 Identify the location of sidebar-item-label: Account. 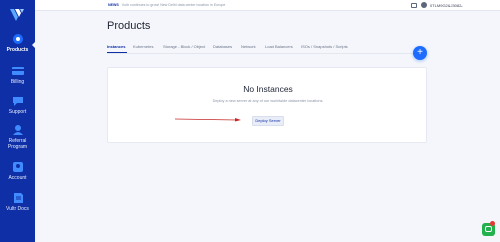
(17, 178).